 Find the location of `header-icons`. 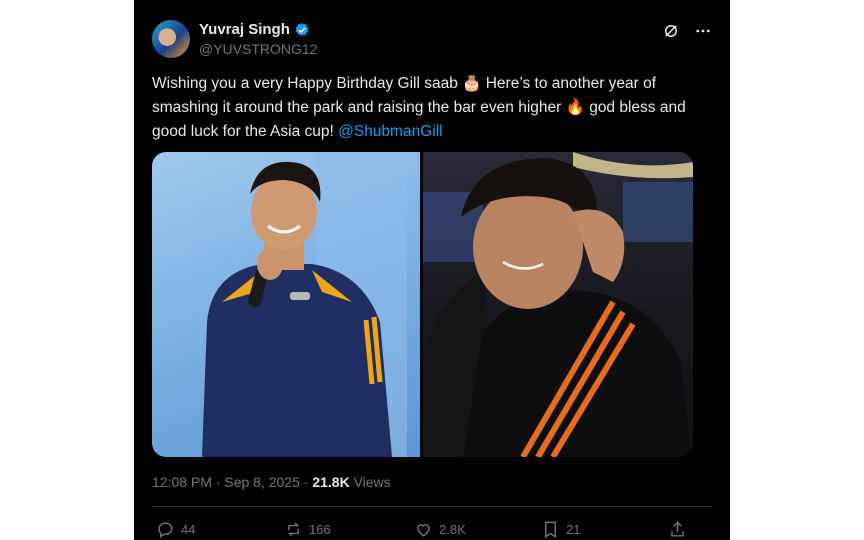

header-icons is located at coordinates (687, 31).